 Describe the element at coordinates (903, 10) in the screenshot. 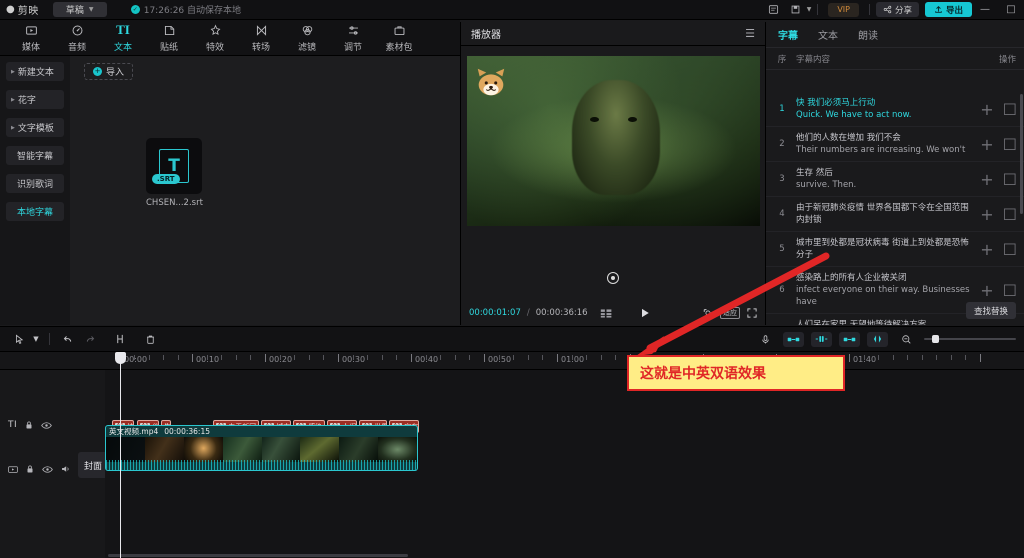

I see `share-label: 分享` at that location.